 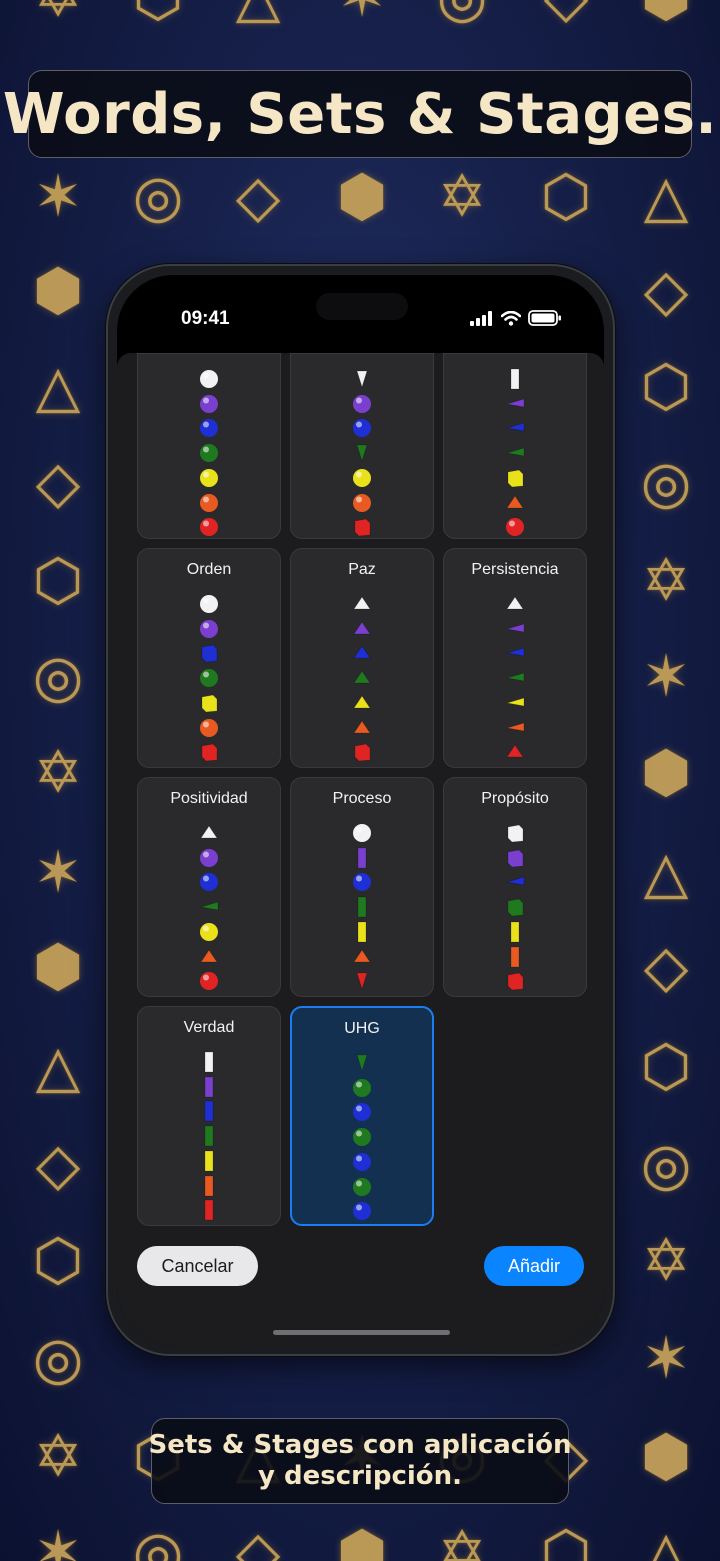 I want to click on set-card: UHG, so click(x=362, y=1116).